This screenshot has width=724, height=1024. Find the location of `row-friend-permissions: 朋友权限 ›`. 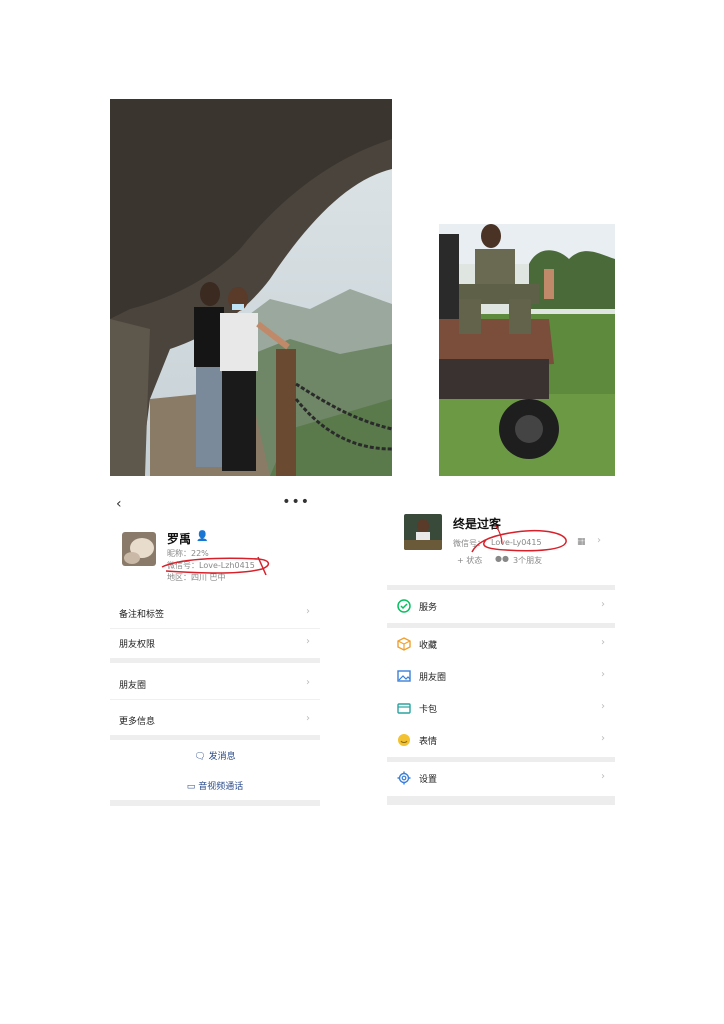

row-friend-permissions: 朋友权限 › is located at coordinates (215, 643).